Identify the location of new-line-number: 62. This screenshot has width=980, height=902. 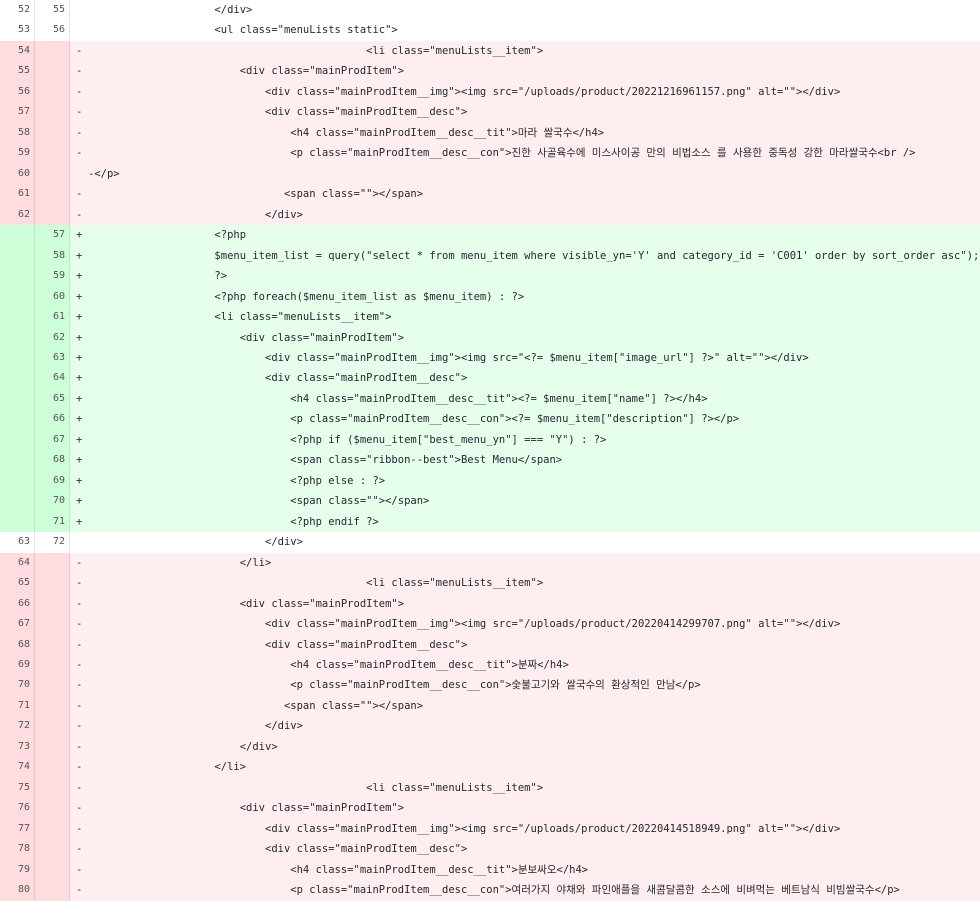
(52, 337).